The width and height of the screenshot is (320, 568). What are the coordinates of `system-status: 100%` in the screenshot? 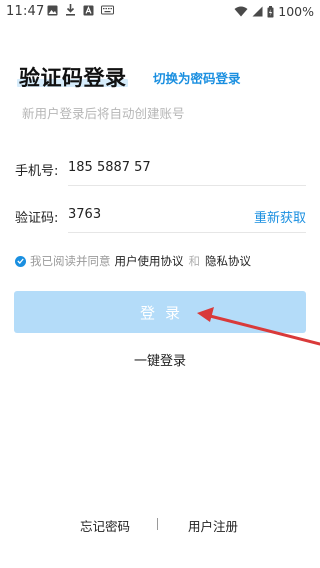 It's located at (274, 11).